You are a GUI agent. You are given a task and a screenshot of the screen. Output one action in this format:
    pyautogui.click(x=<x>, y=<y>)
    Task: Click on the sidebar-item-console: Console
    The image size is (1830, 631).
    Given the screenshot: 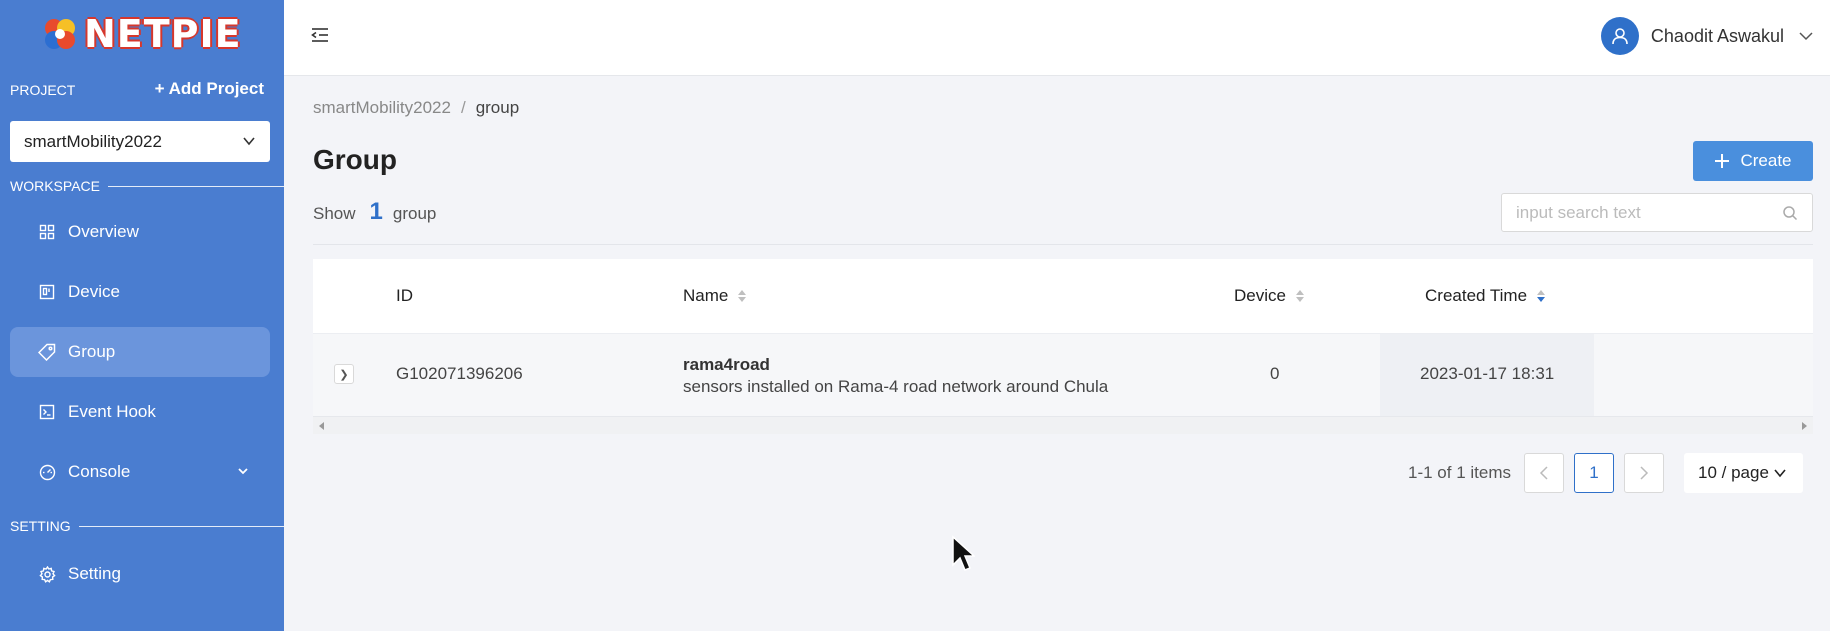 What is the action you would take?
    pyautogui.click(x=140, y=472)
    